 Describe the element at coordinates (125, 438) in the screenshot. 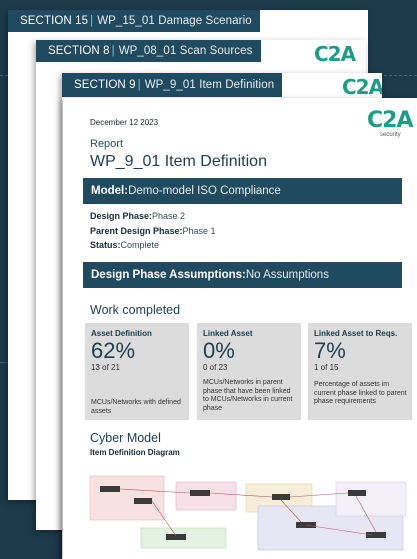

I see `cyber-model-title: Cyber Model` at that location.